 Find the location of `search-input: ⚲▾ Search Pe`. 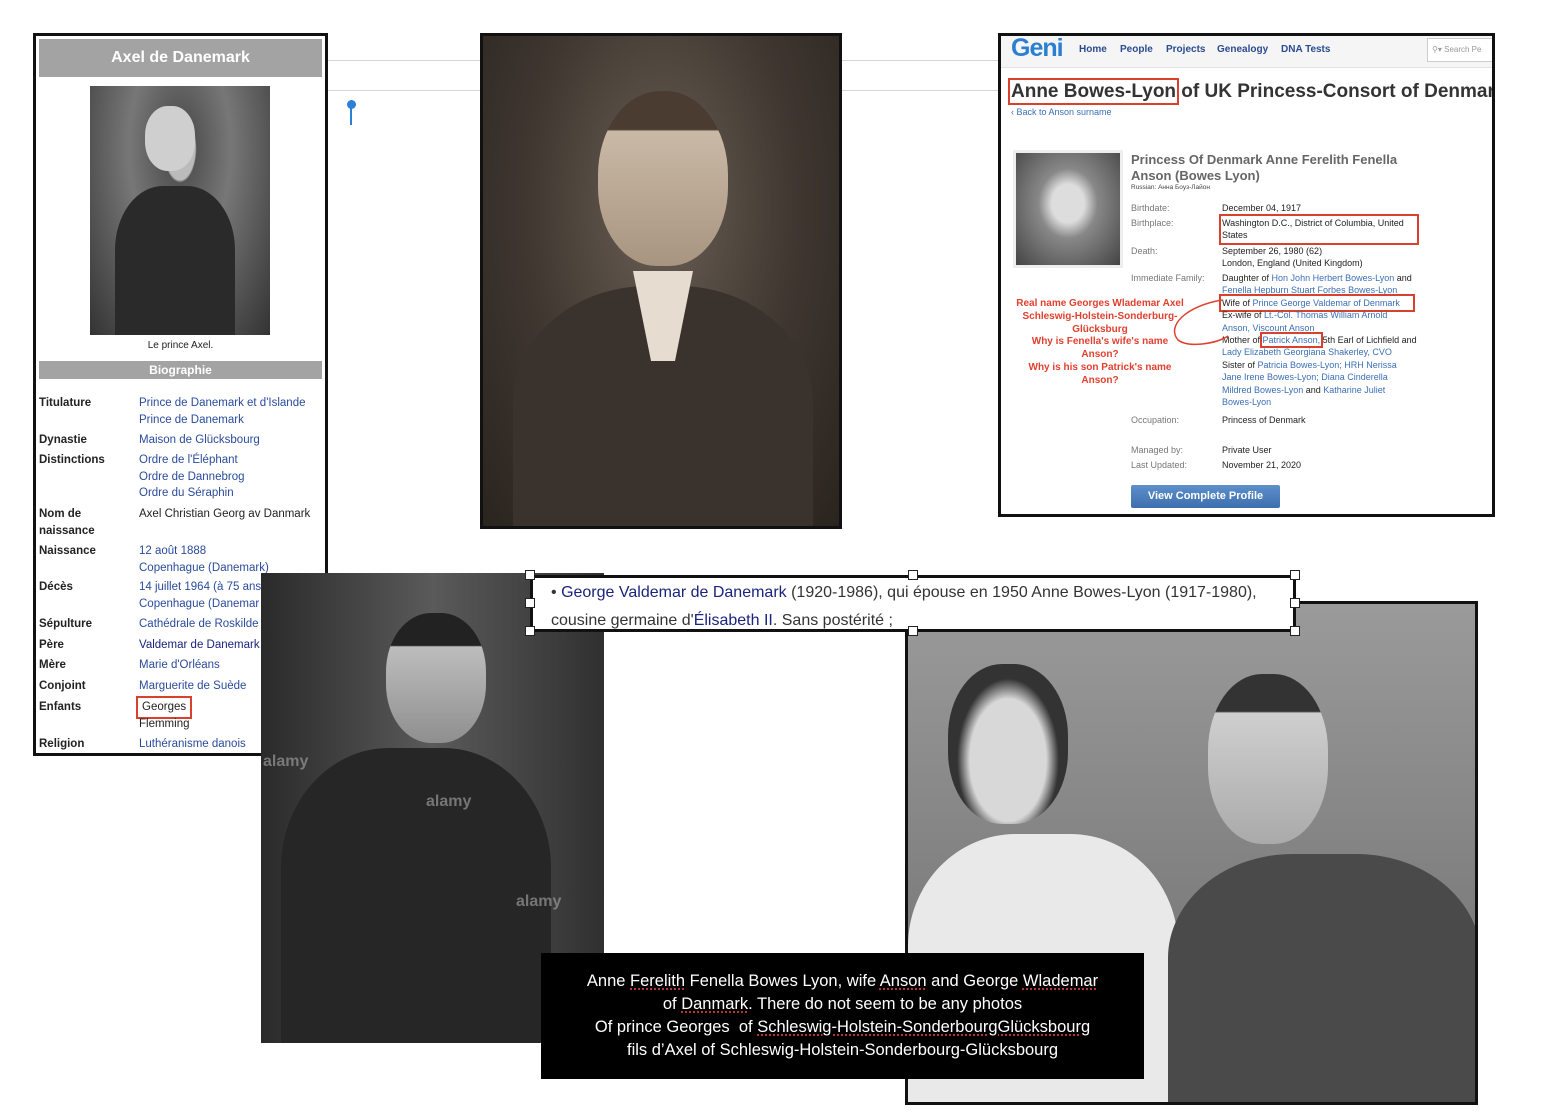

search-input: ⚲▾ Search Pe is located at coordinates (1459, 50).